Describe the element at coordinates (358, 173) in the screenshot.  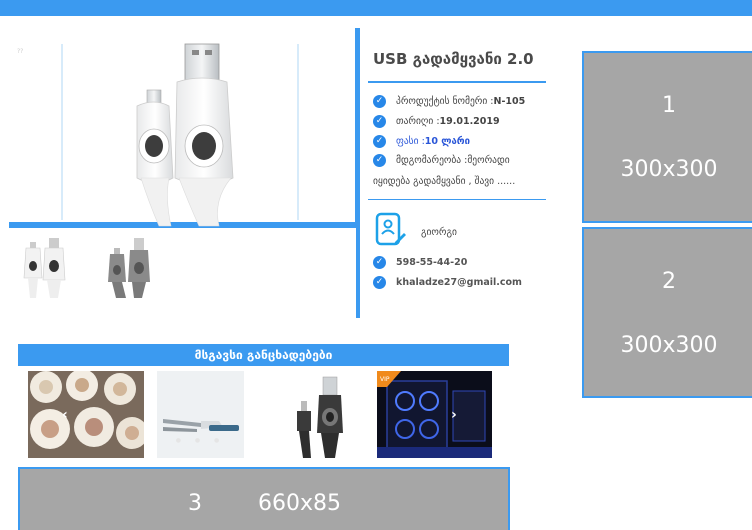
I see `info-panel-divider` at that location.